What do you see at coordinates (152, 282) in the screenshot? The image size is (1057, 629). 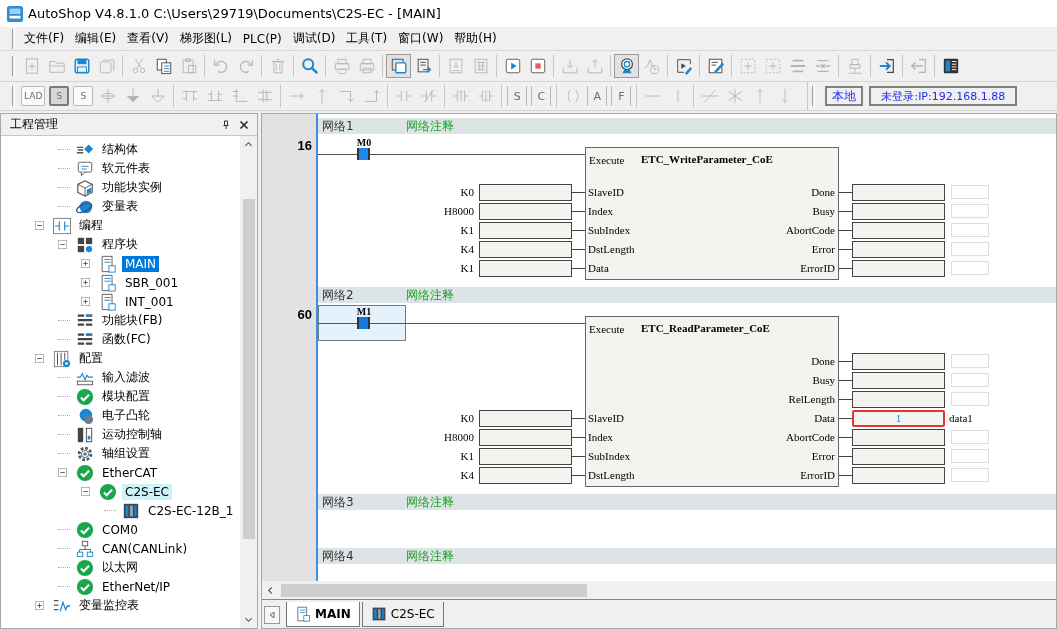 I see `tree-item: SBR_001` at bounding box center [152, 282].